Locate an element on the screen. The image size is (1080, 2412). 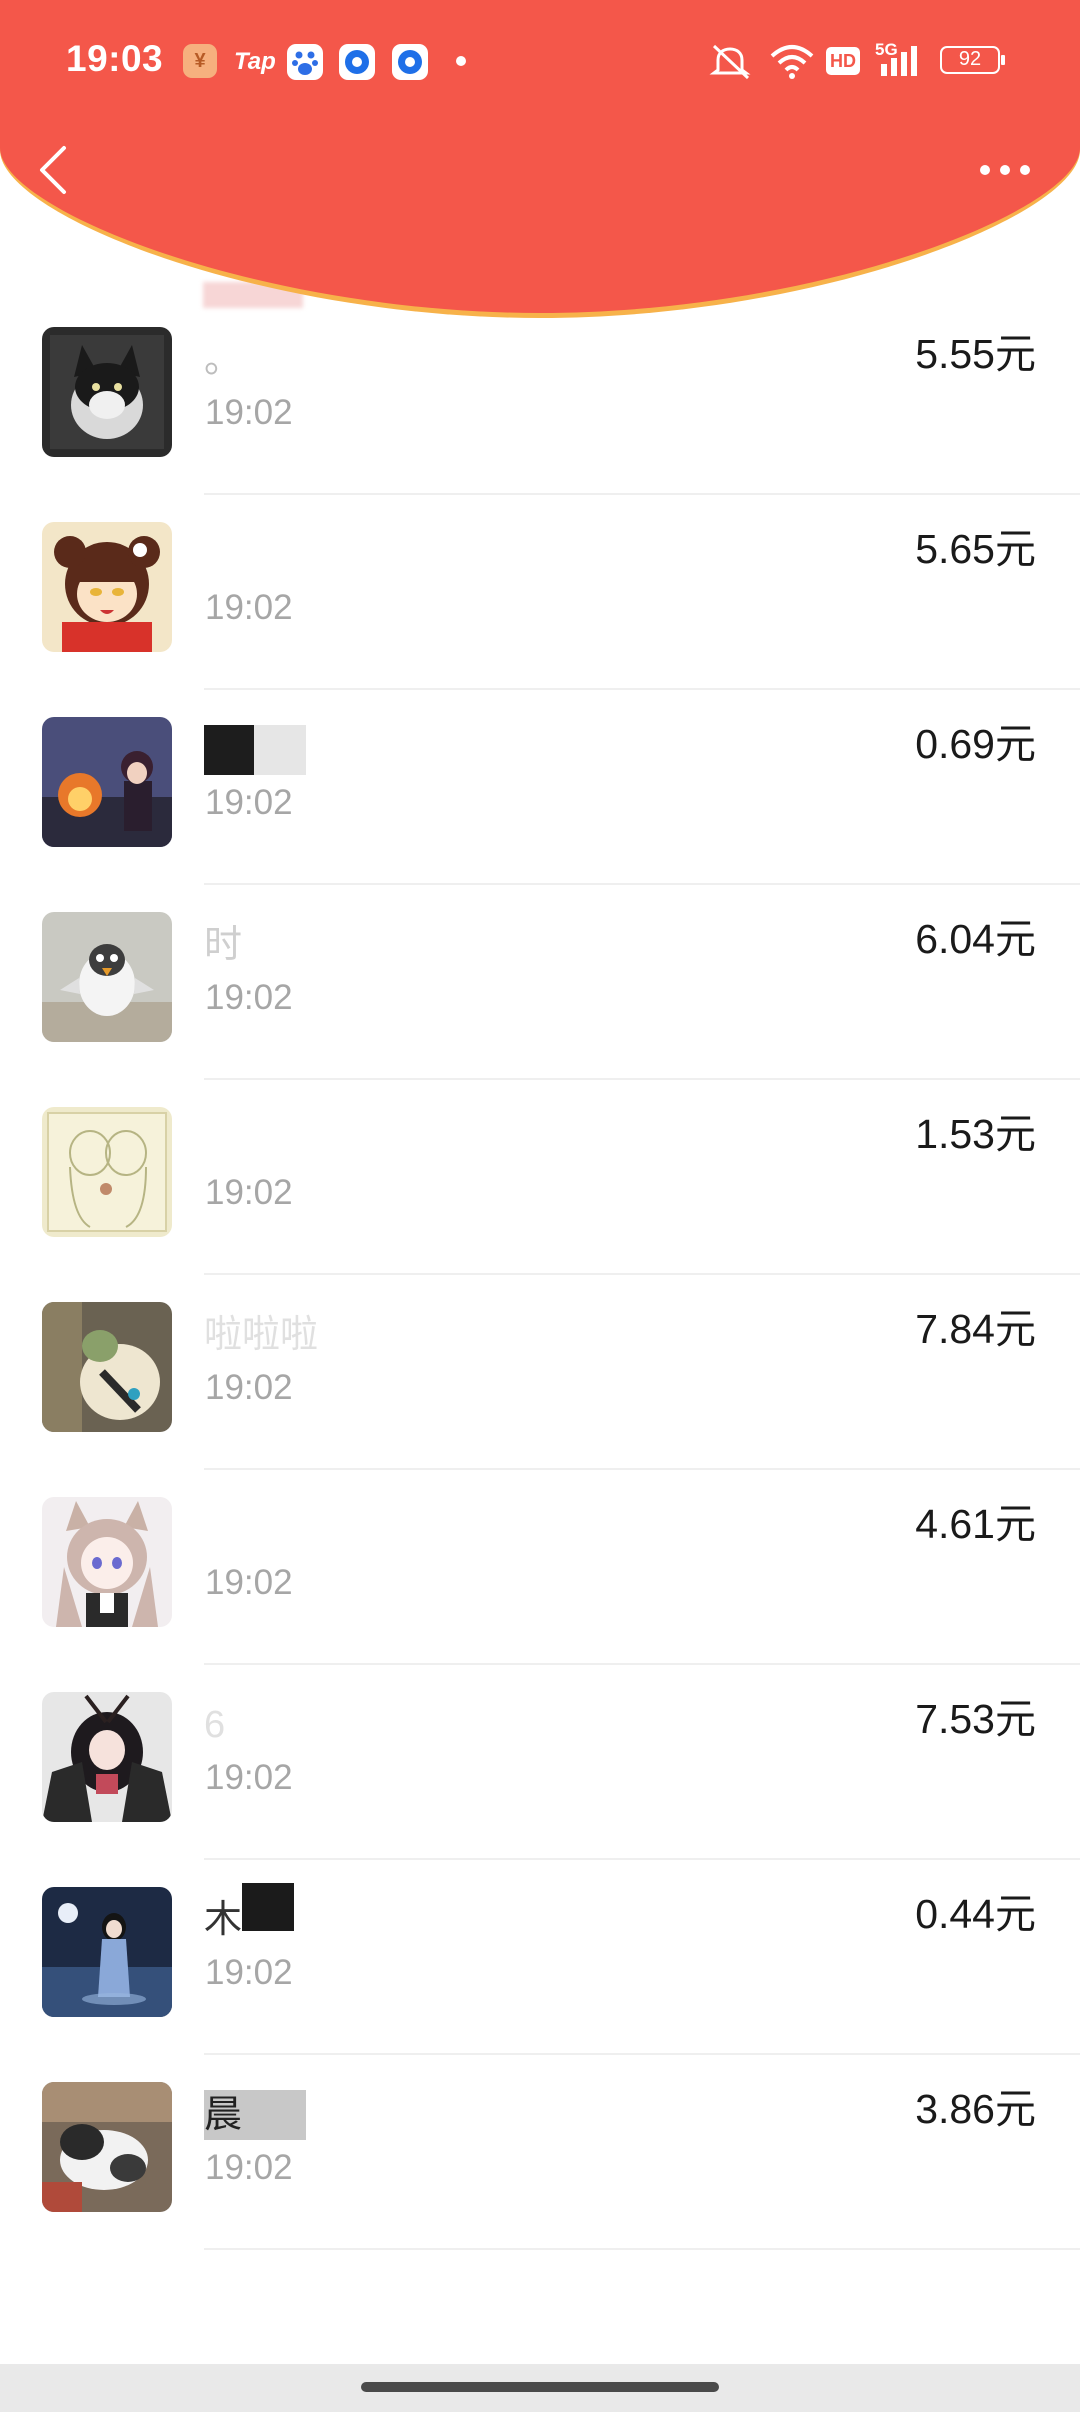
battery-tip is located at coordinates (1003, 60).